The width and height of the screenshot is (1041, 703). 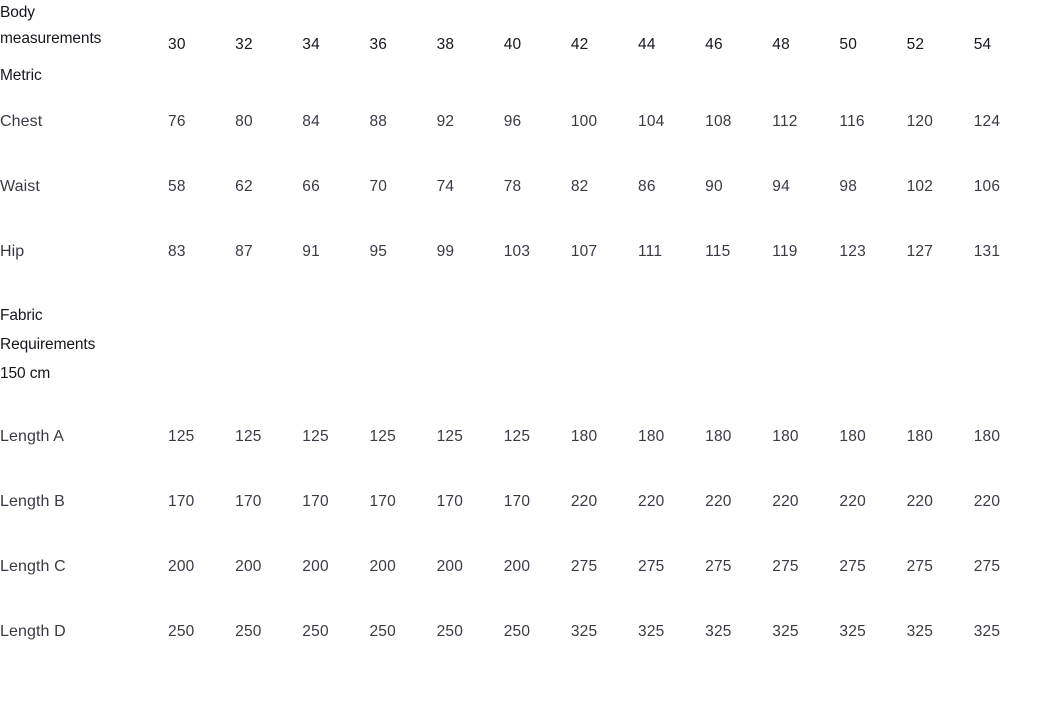 I want to click on section-title-line-1: Body, so click(x=17, y=12).